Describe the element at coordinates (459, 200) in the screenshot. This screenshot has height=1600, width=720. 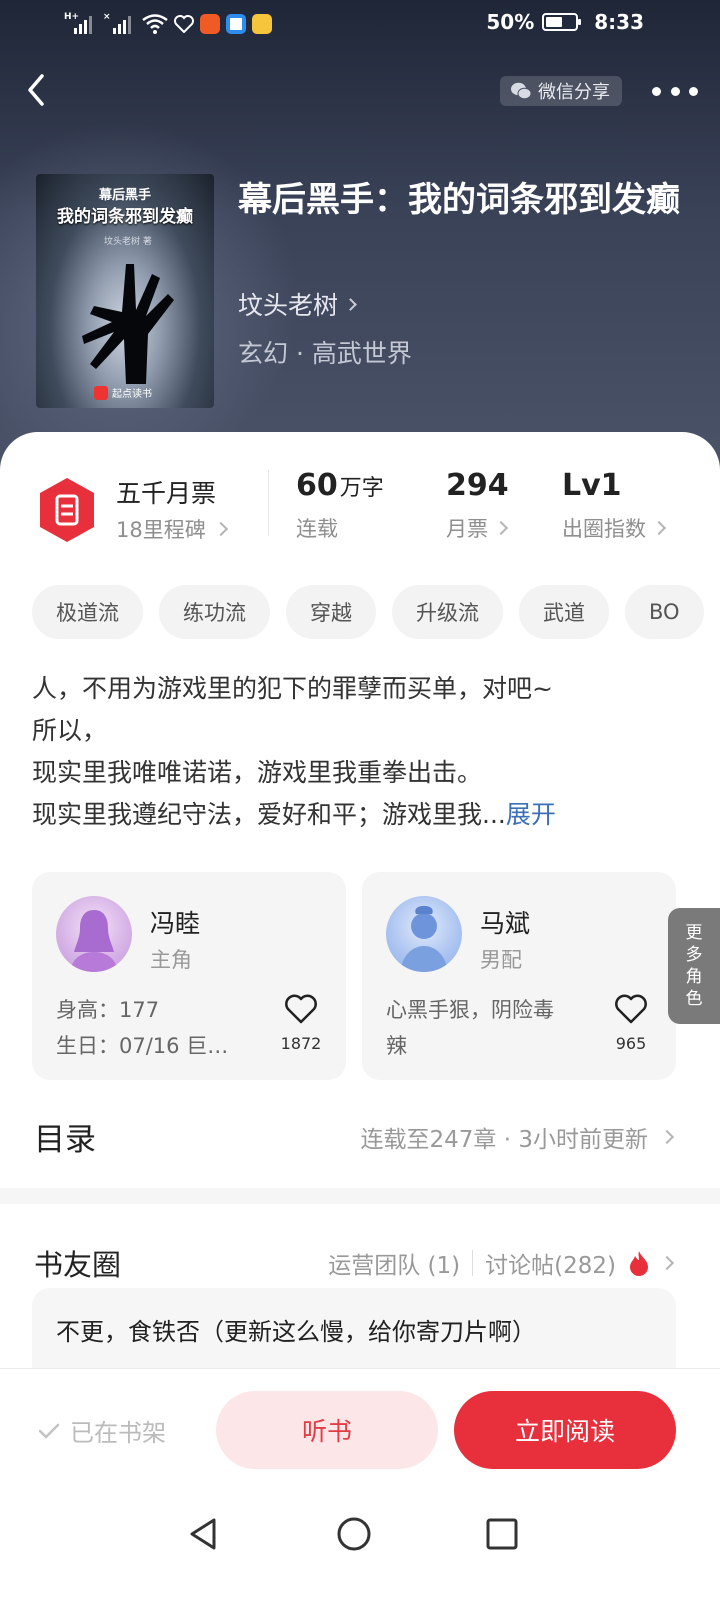
I see `book-title: 幕后黑手：我的词条邪到发癫` at that location.